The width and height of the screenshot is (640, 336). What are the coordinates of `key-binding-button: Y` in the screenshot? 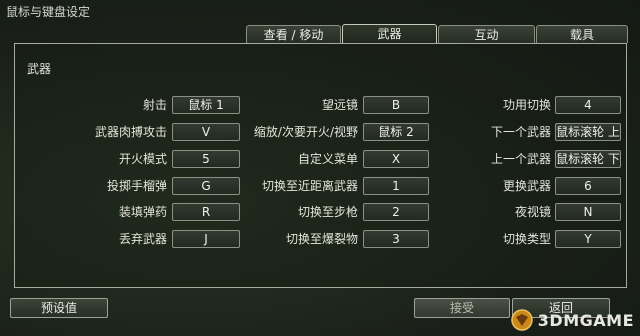 It's located at (588, 239).